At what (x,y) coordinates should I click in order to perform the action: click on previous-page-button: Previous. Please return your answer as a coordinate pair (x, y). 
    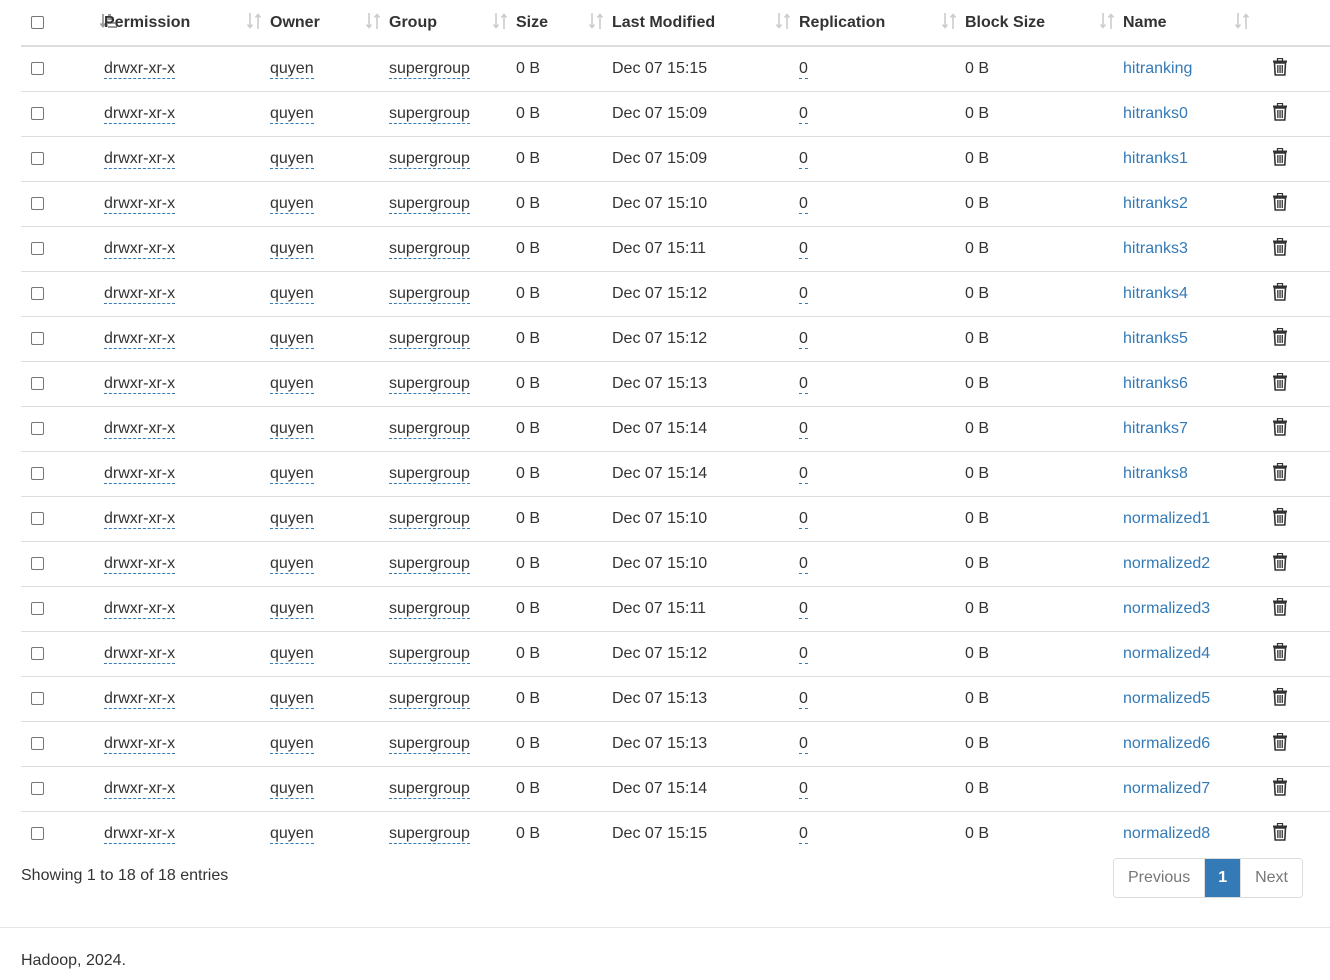
    Looking at the image, I should click on (1159, 878).